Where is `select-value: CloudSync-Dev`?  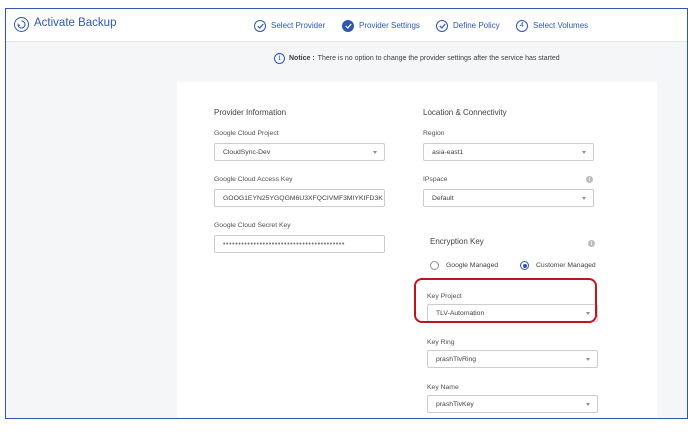
select-value: CloudSync-Dev is located at coordinates (247, 152).